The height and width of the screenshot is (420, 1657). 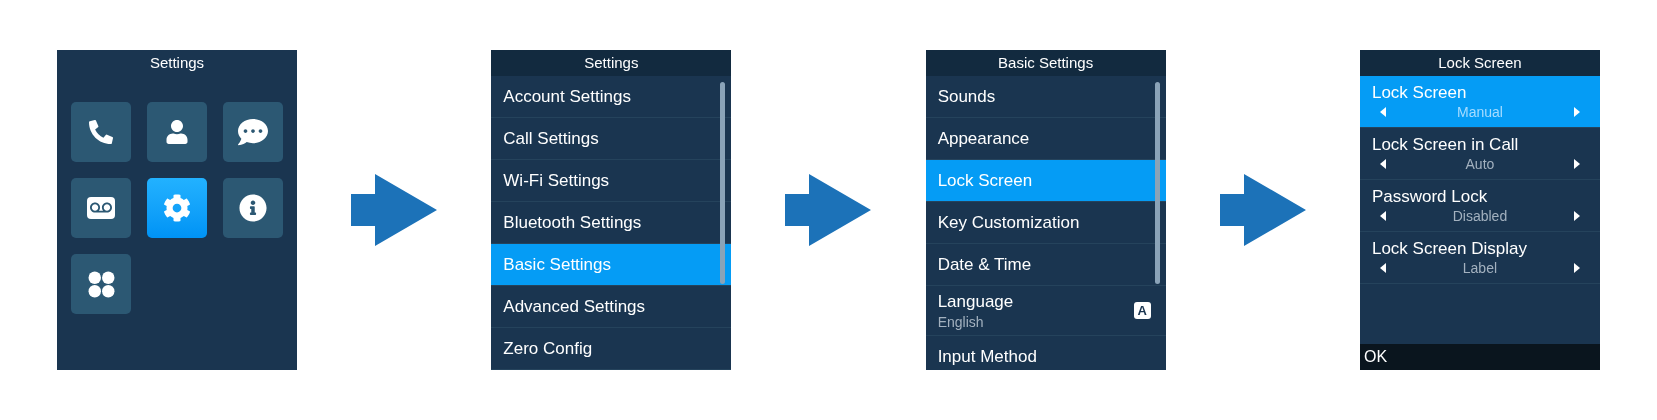 I want to click on item-label: Sounds, so click(x=967, y=96).